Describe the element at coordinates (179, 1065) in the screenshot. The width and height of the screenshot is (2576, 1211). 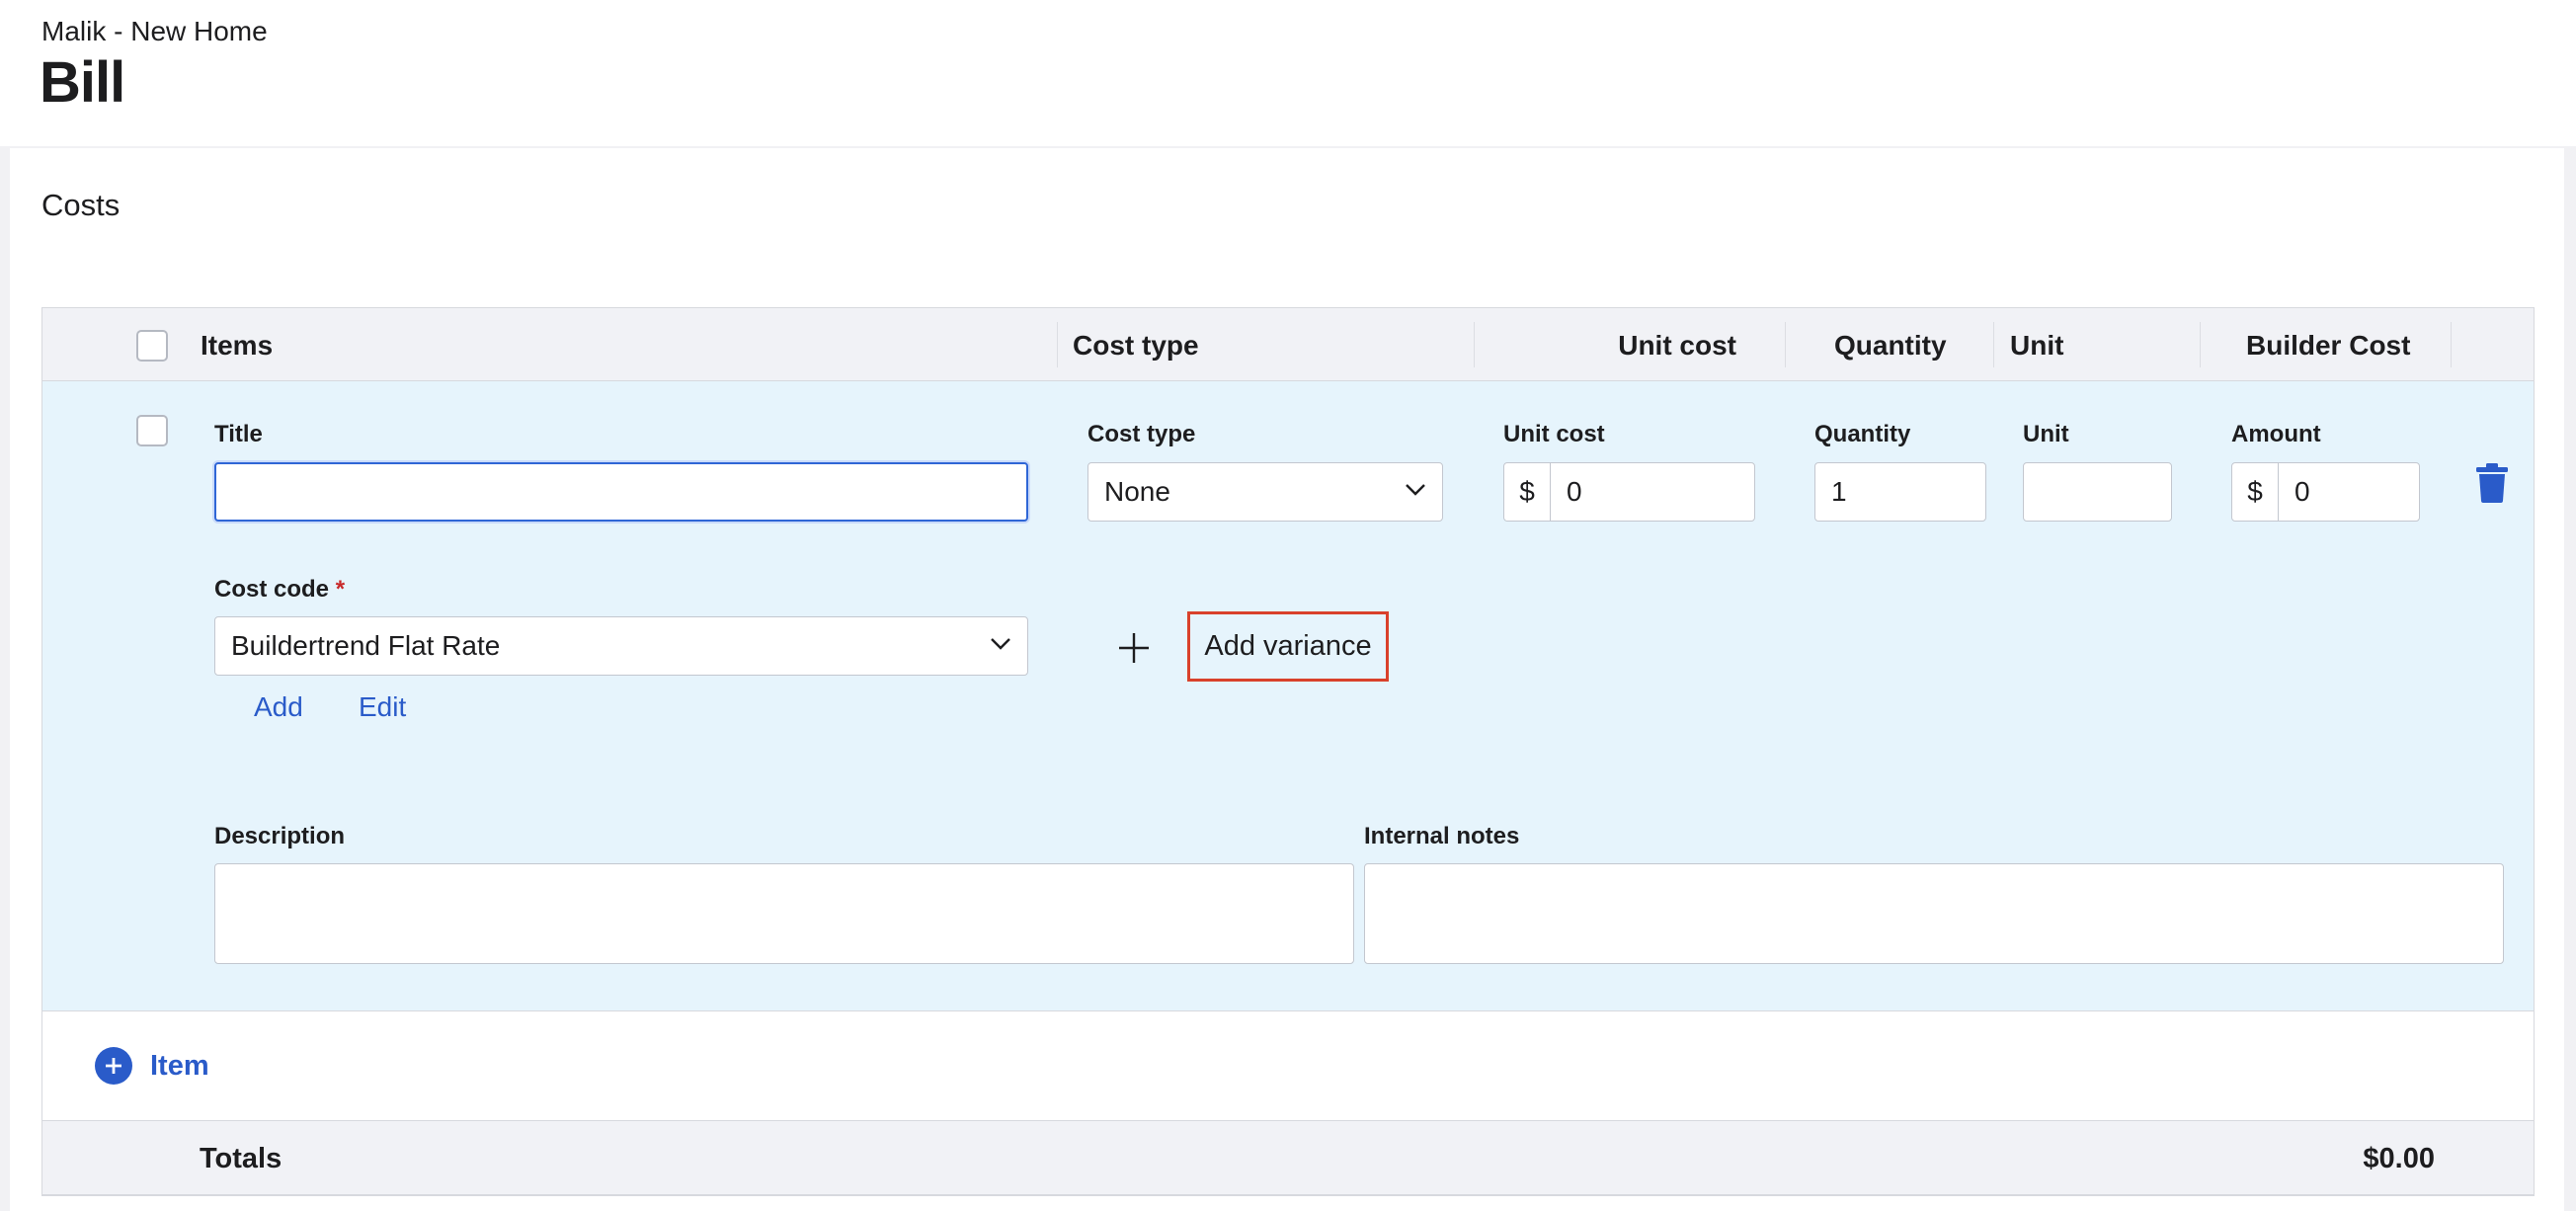
I see `add-item-label: Item` at that location.